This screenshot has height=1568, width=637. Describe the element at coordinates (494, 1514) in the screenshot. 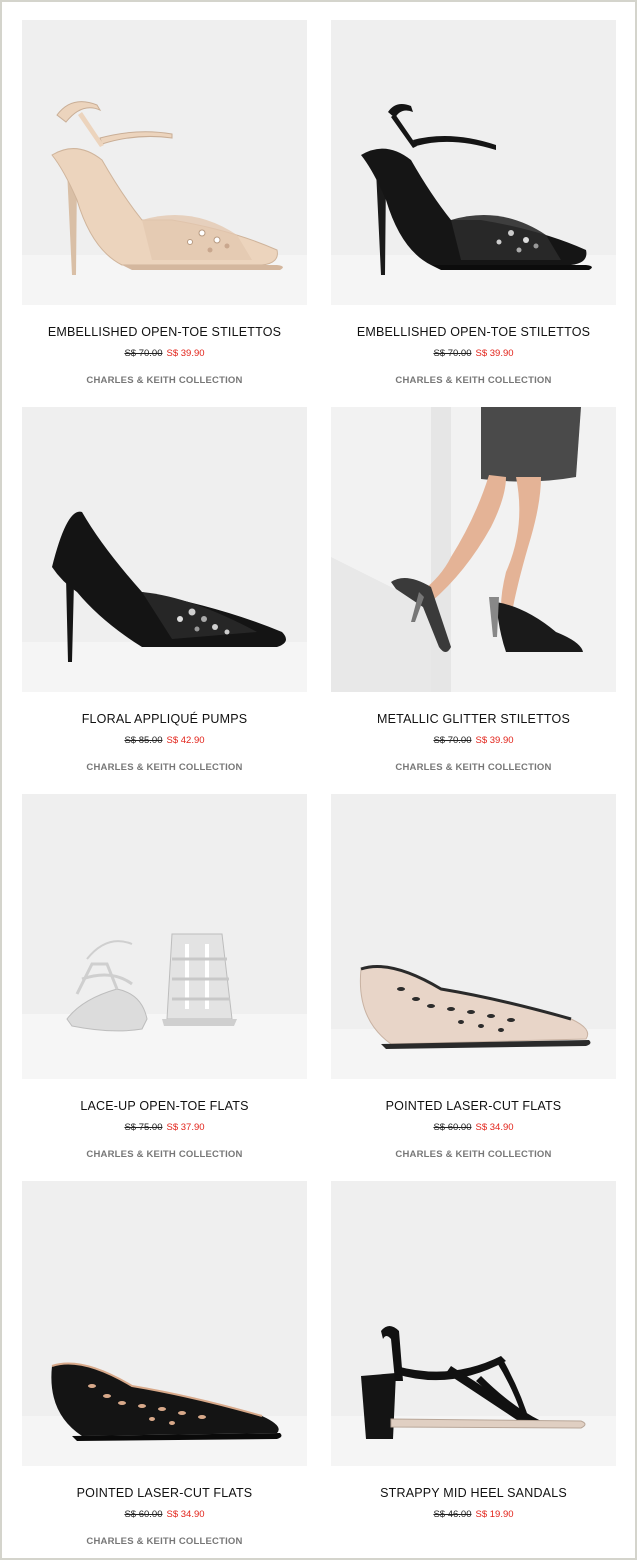

I see `sale-price: S$ 19.90` at that location.